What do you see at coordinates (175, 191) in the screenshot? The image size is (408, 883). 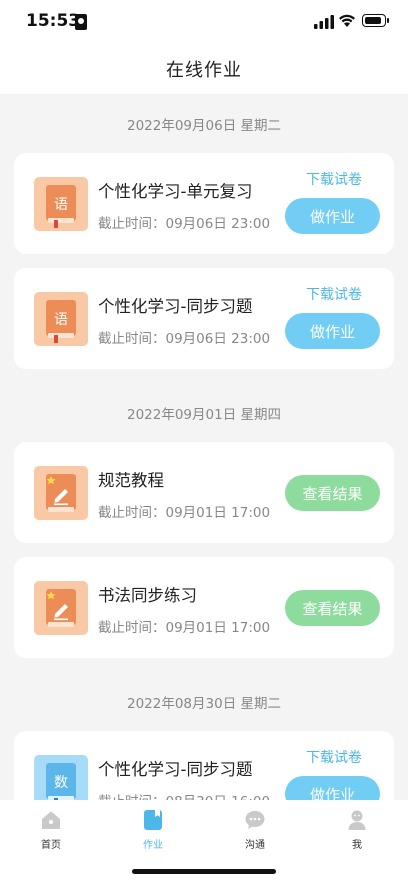 I see `homework-title: 个性化学习-单元复习` at bounding box center [175, 191].